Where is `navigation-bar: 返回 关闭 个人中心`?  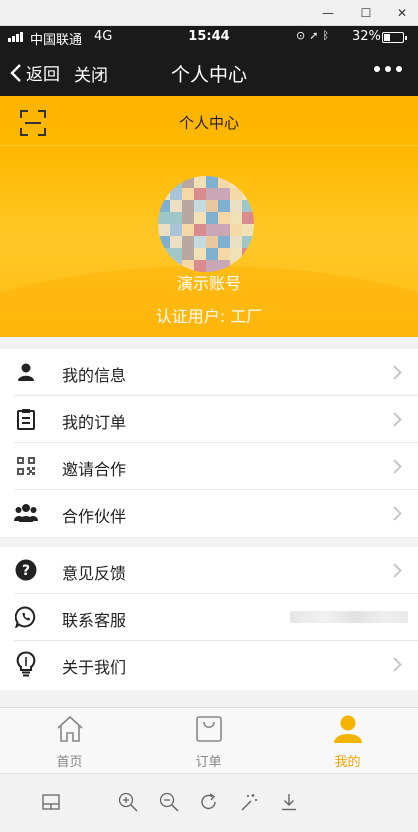
navigation-bar: 返回 关闭 个人中心 is located at coordinates (209, 72).